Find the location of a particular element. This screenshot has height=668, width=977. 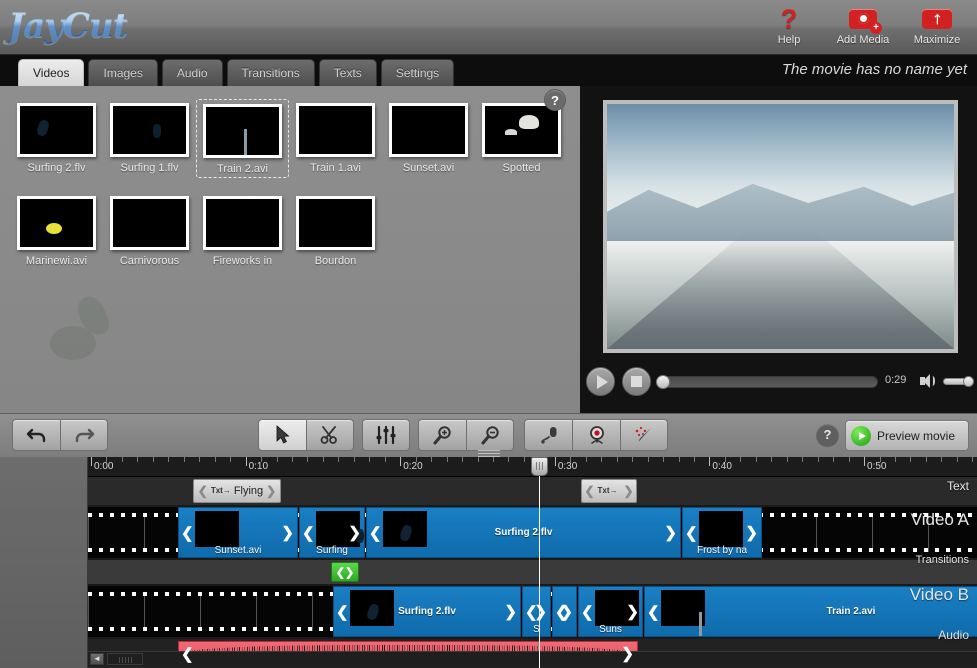

scroll-left-arrow: ◄ is located at coordinates (97, 659).